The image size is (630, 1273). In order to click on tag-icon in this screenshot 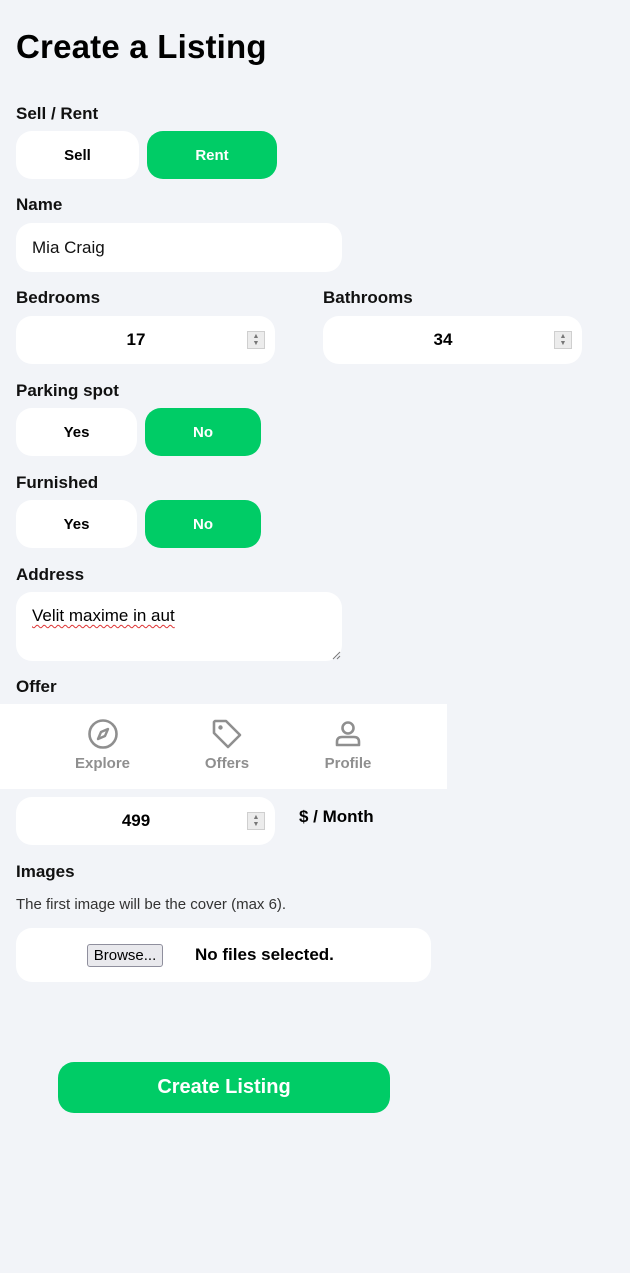, I will do `click(227, 734)`.